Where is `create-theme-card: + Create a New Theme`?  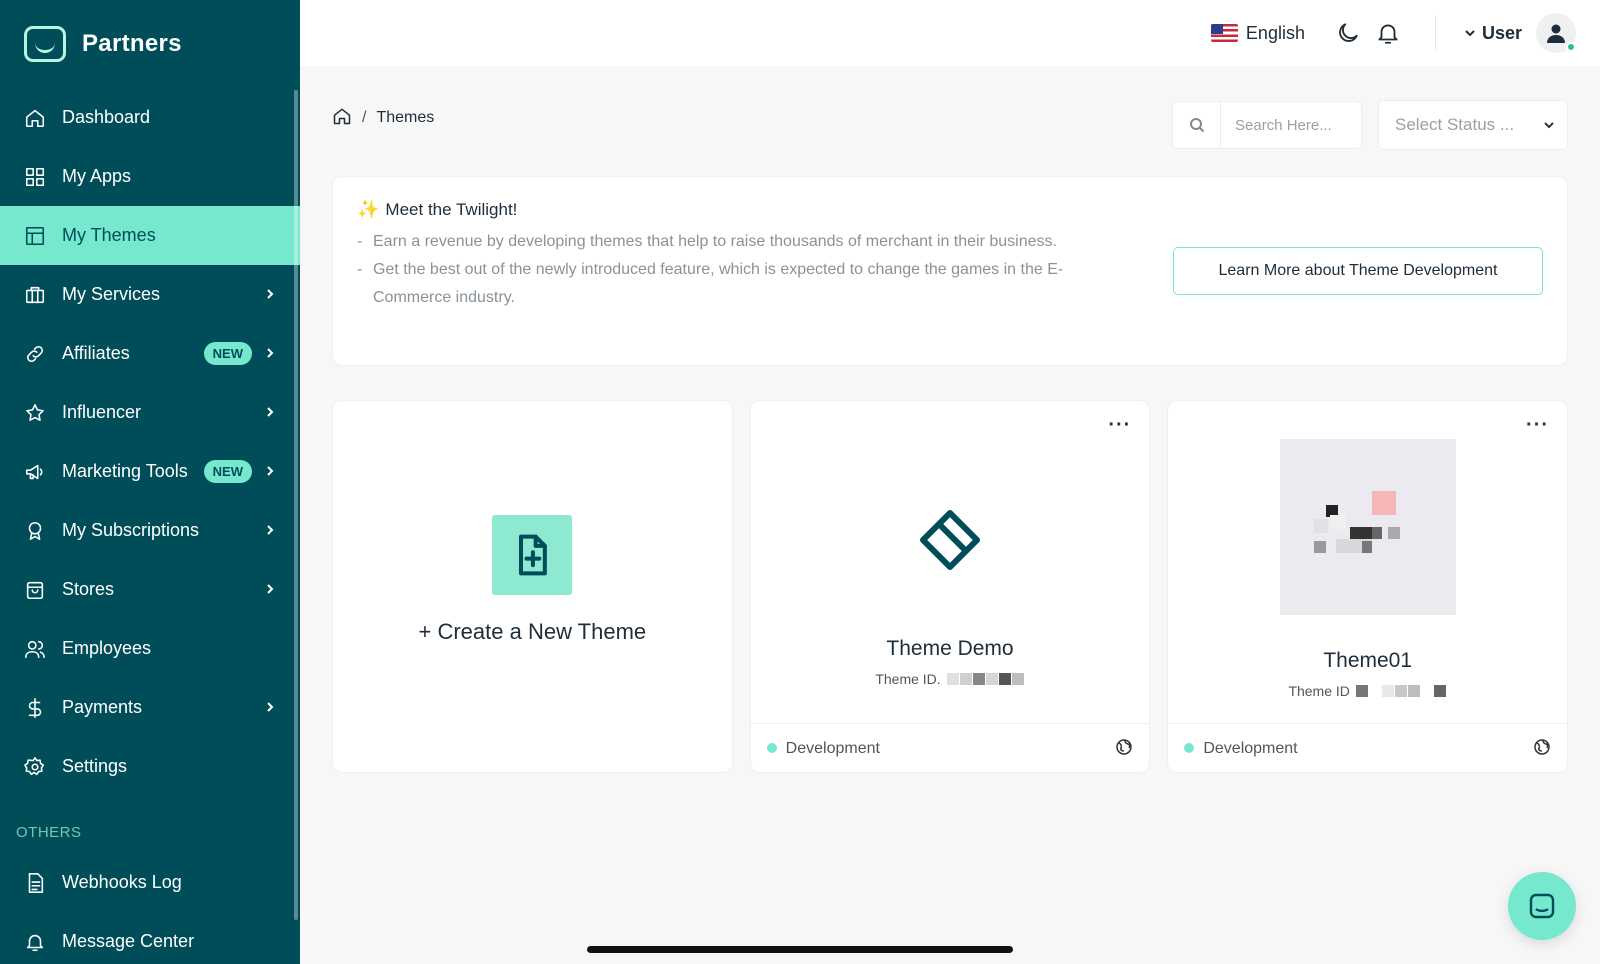 create-theme-card: + Create a New Theme is located at coordinates (532, 586).